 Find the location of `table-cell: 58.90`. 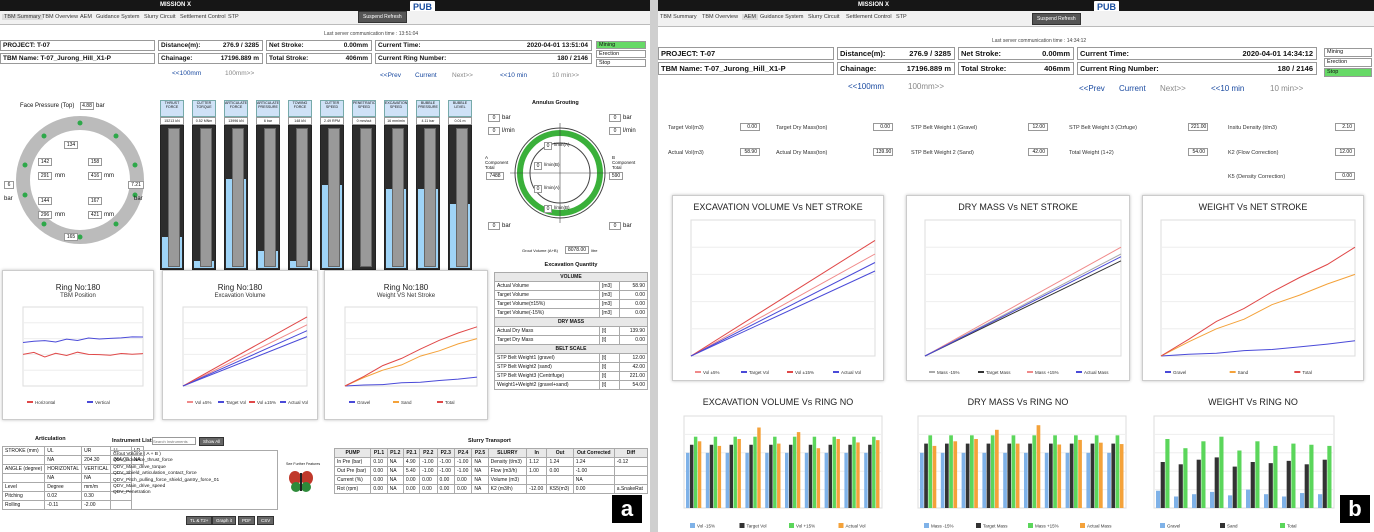

table-cell: 58.90 is located at coordinates (633, 286).